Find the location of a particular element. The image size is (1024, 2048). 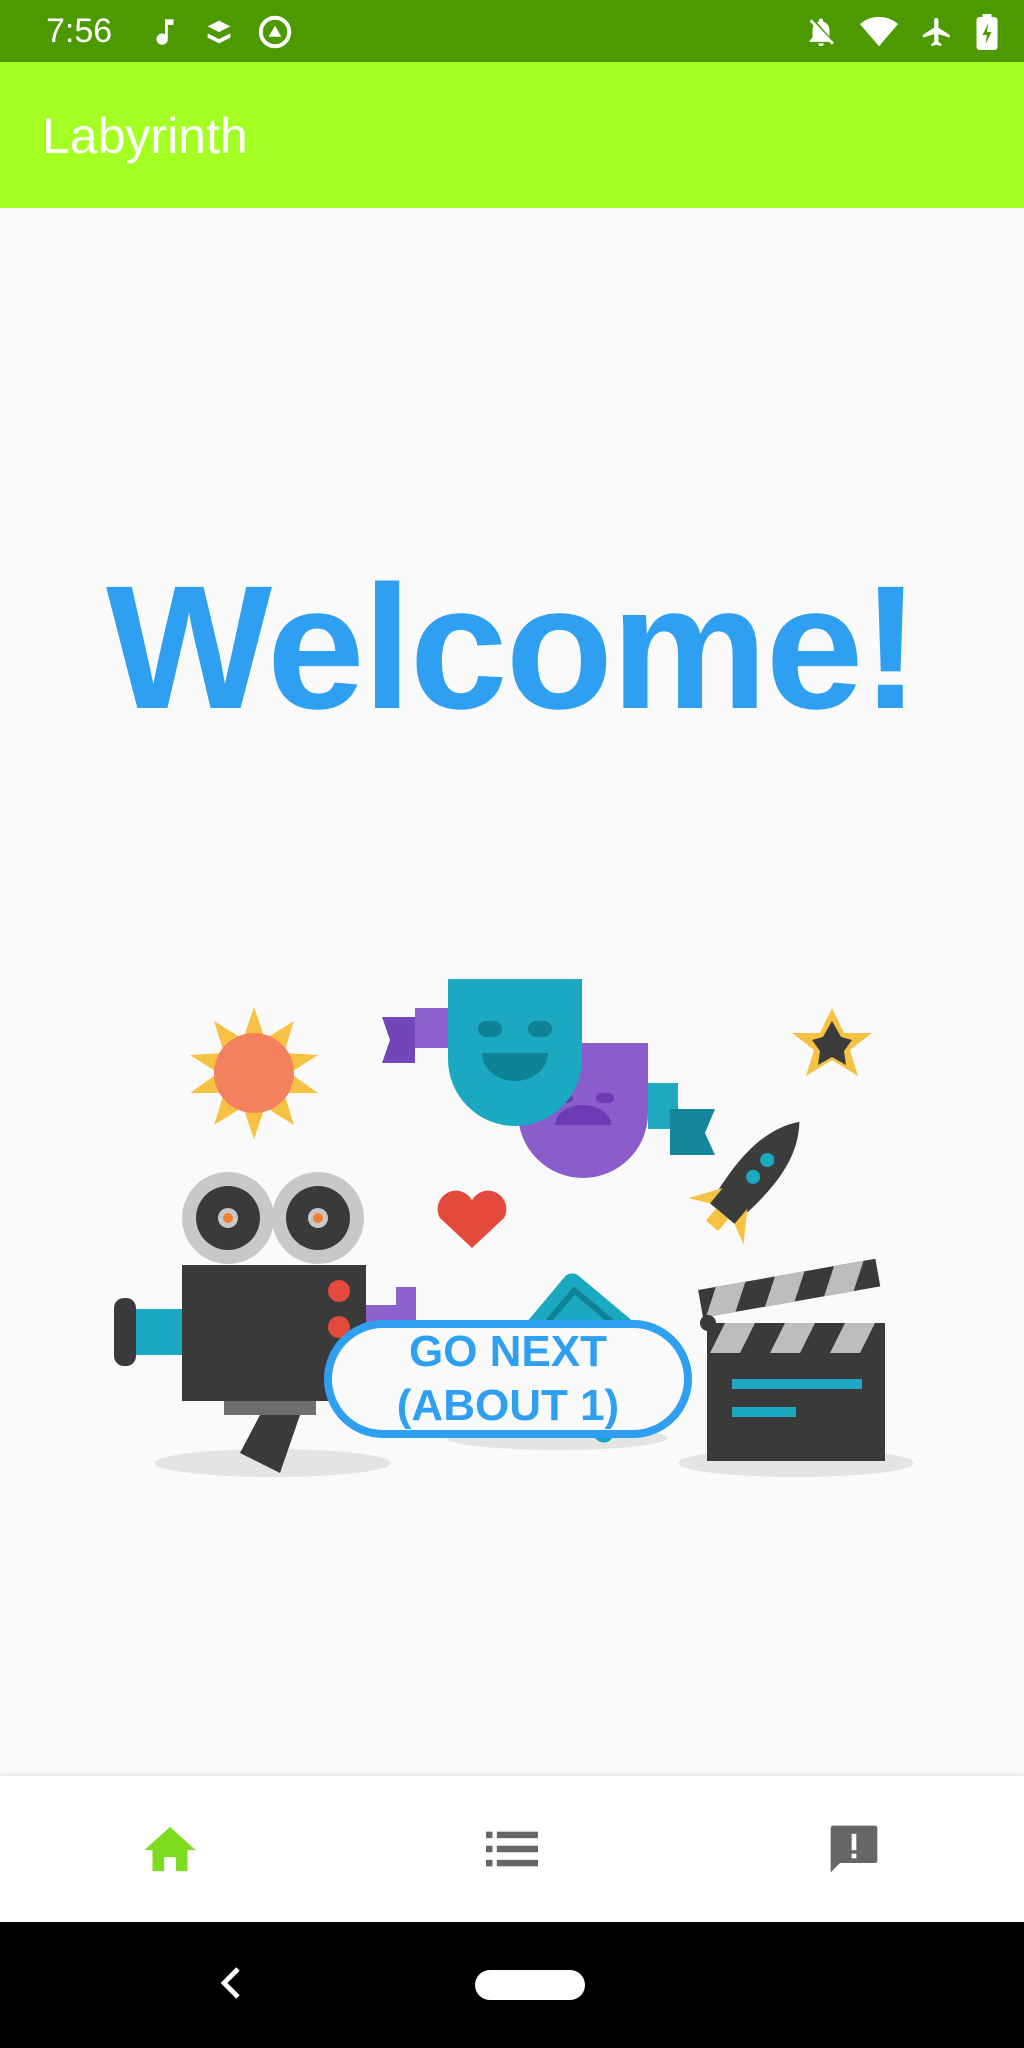

star-icon is located at coordinates (832, 1042).